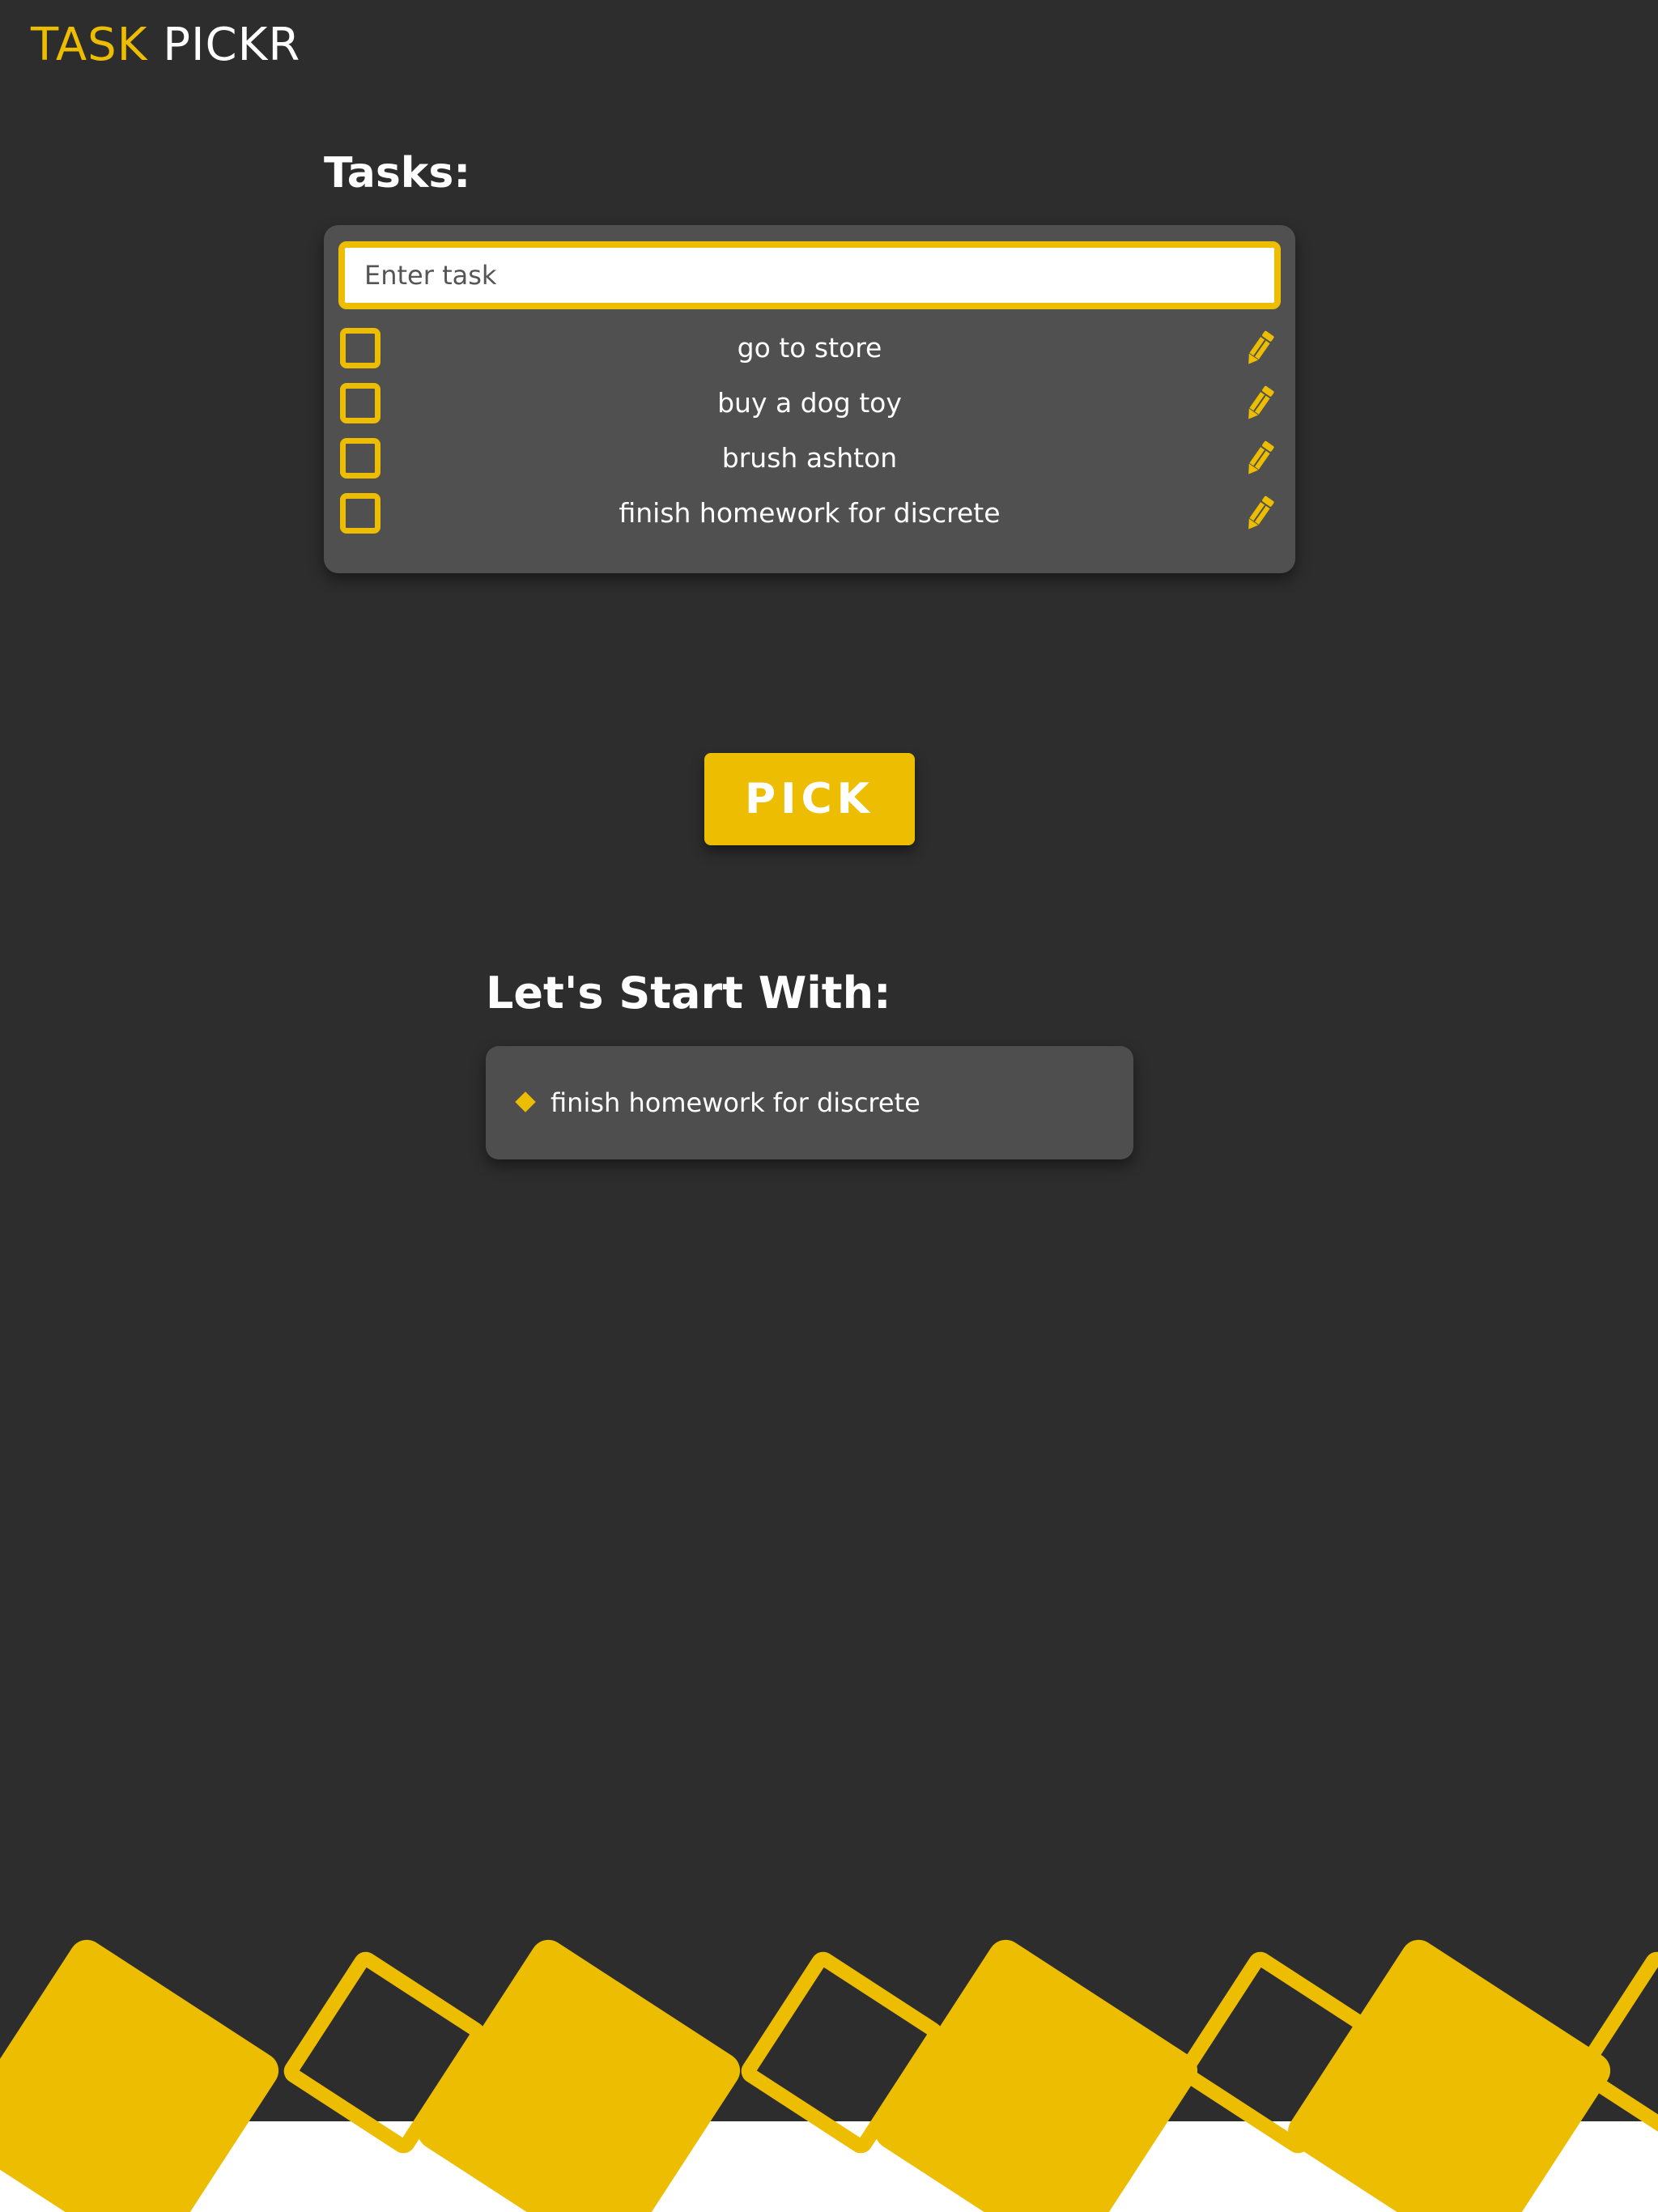  Describe the element at coordinates (829, 2076) in the screenshot. I see `footer-decoration` at that location.